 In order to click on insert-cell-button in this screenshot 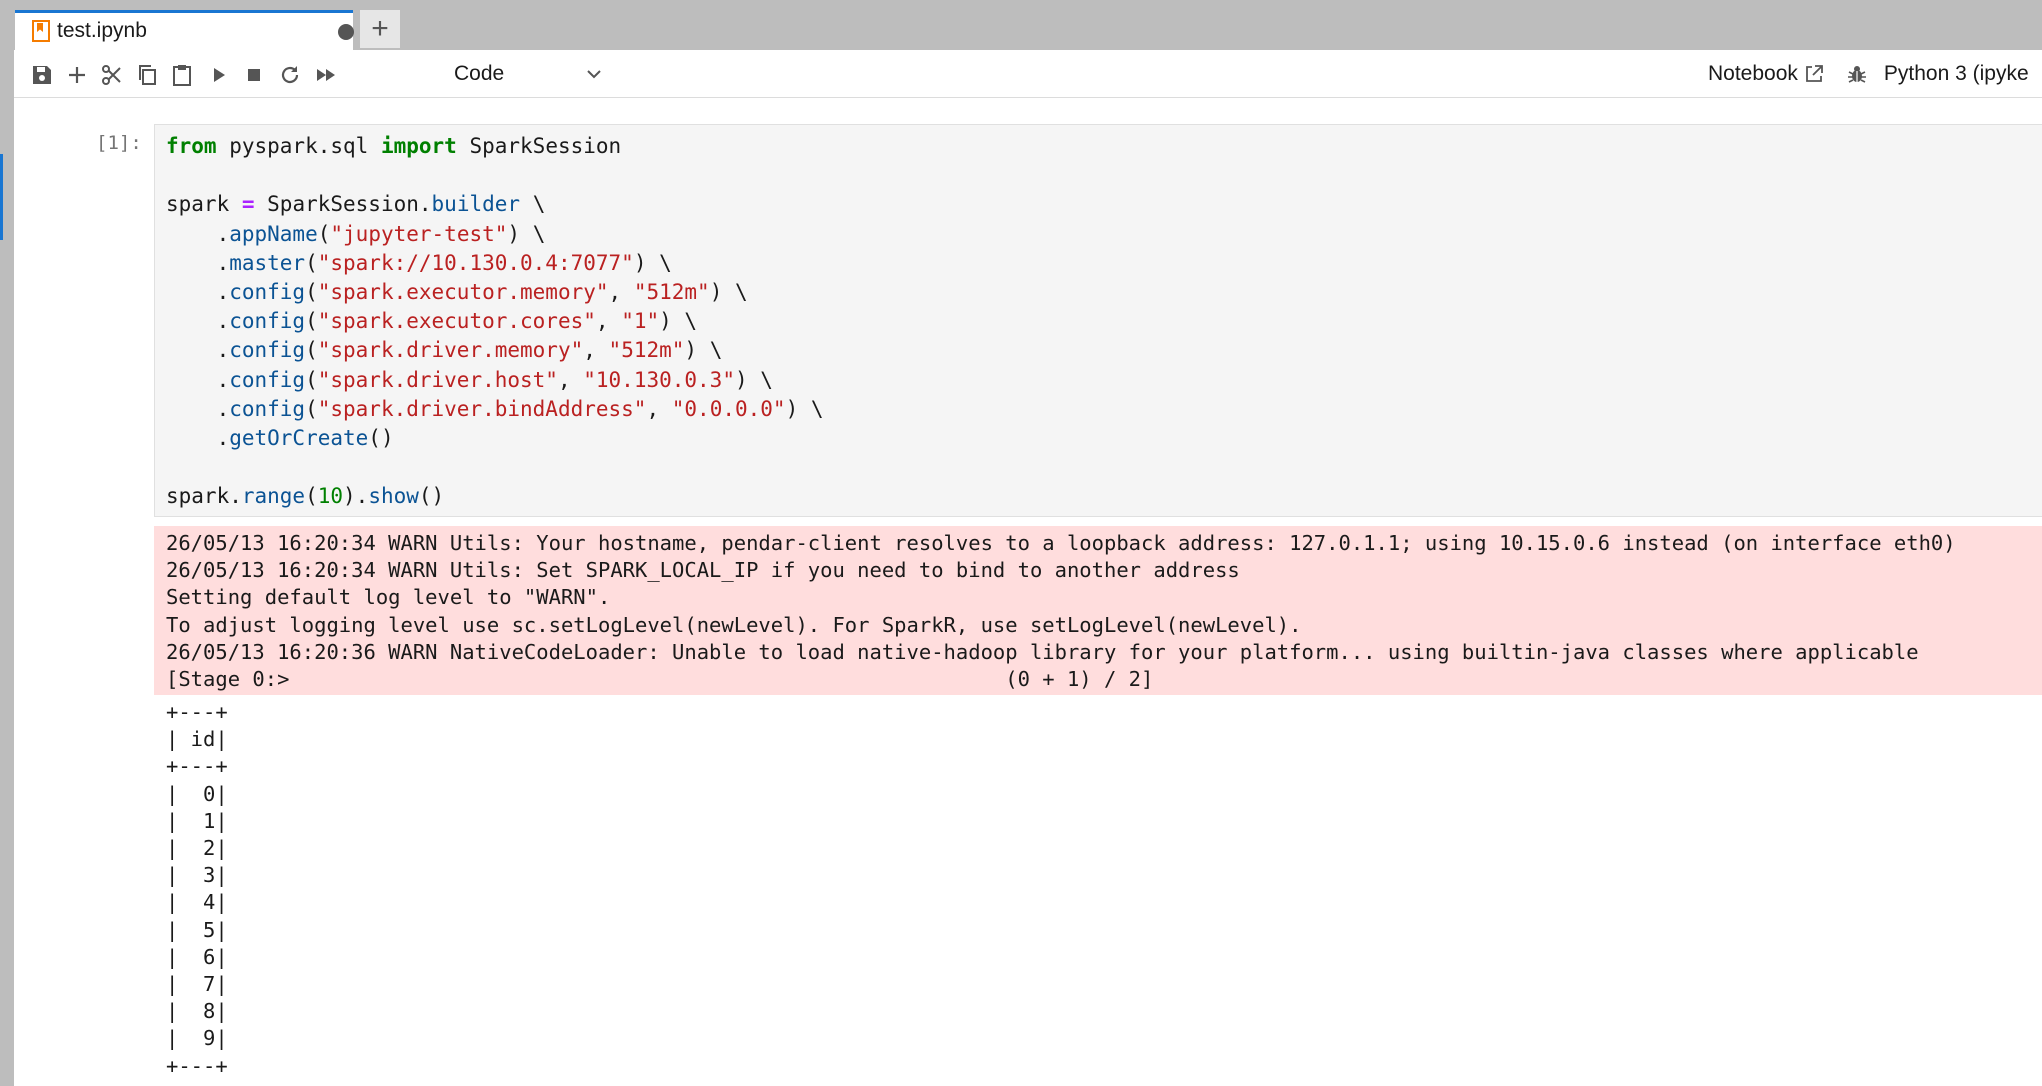, I will do `click(77, 75)`.